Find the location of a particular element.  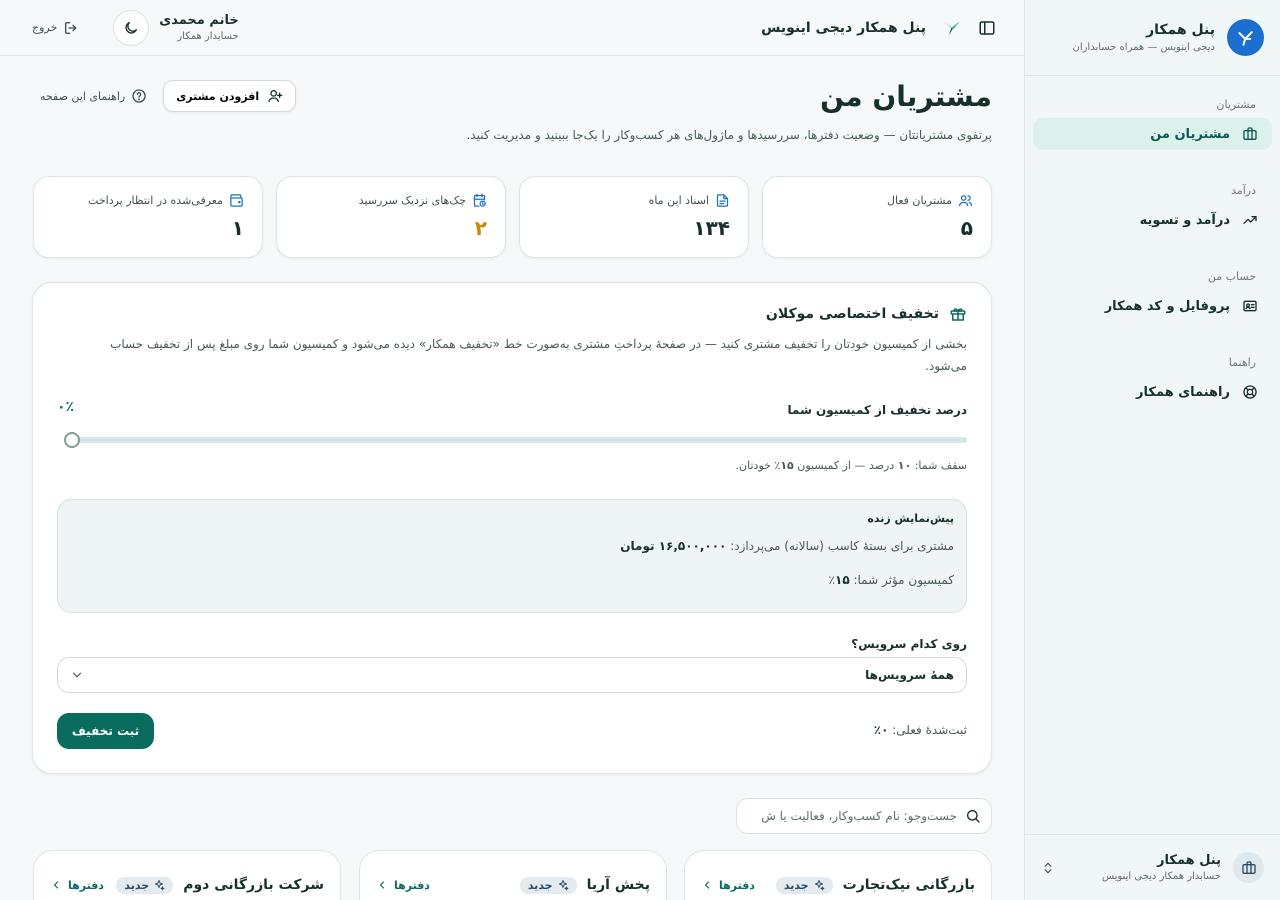

sidebar-group-label: راهنما is located at coordinates (1242, 362).